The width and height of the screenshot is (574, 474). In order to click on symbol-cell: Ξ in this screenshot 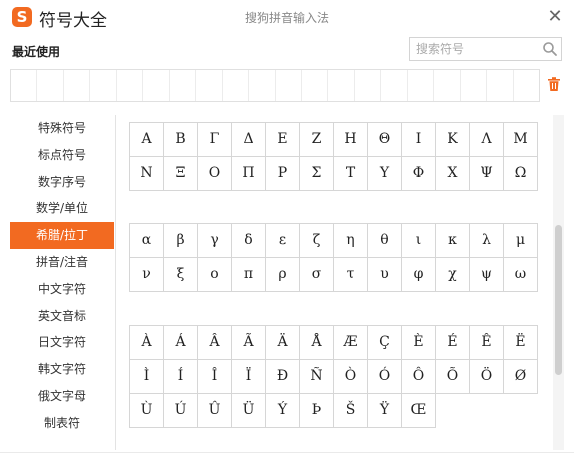, I will do `click(181, 174)`.